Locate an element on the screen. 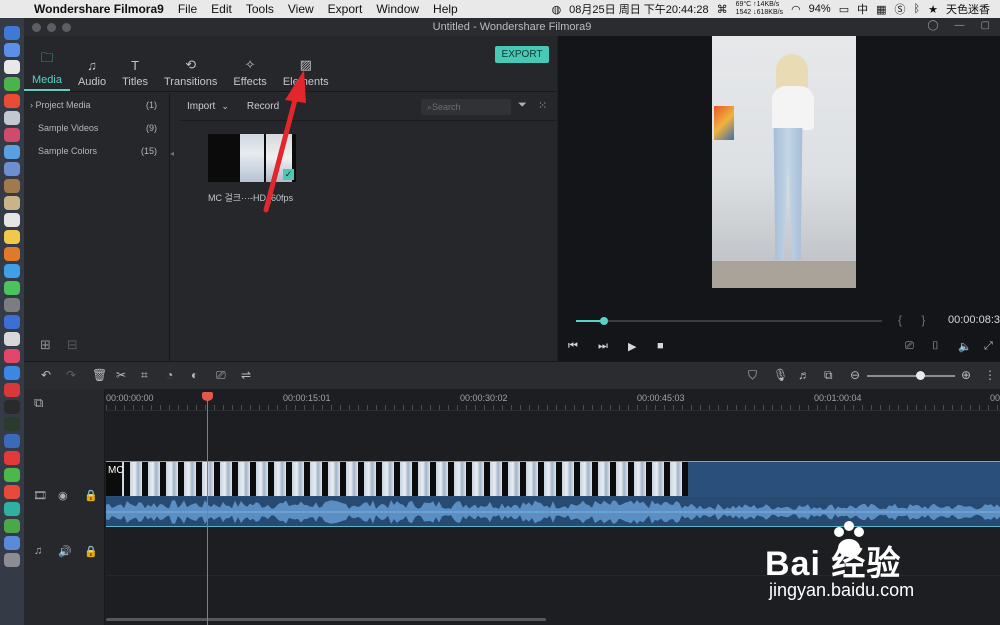 The width and height of the screenshot is (1000, 625). menu-window: Window is located at coordinates (397, 9).